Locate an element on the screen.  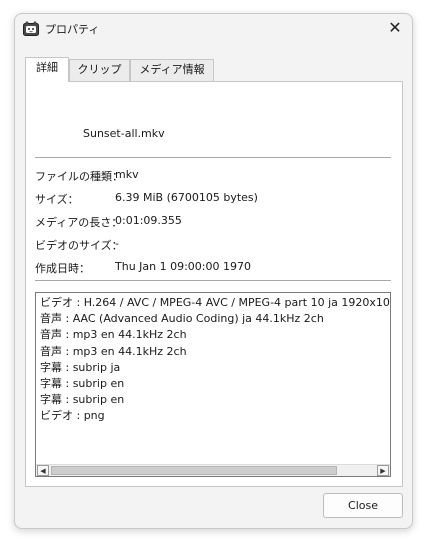
duration-value: 0:01:09.355 is located at coordinates (148, 220).